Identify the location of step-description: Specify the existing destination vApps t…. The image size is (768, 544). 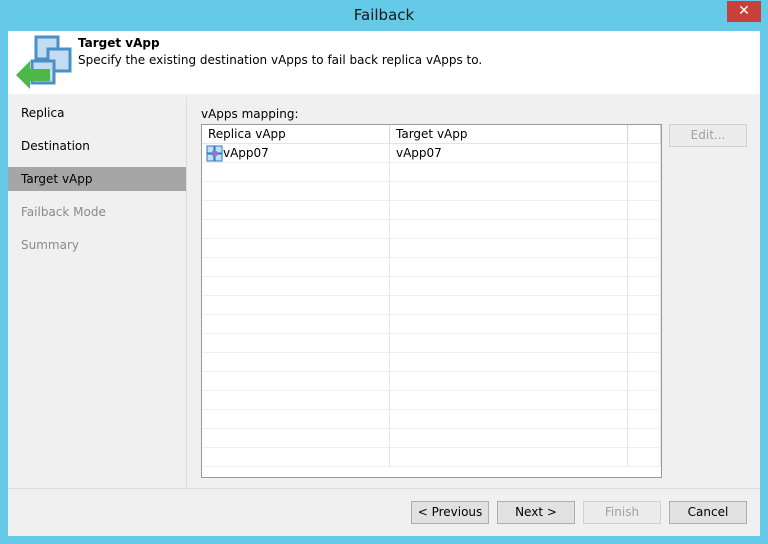
(280, 60).